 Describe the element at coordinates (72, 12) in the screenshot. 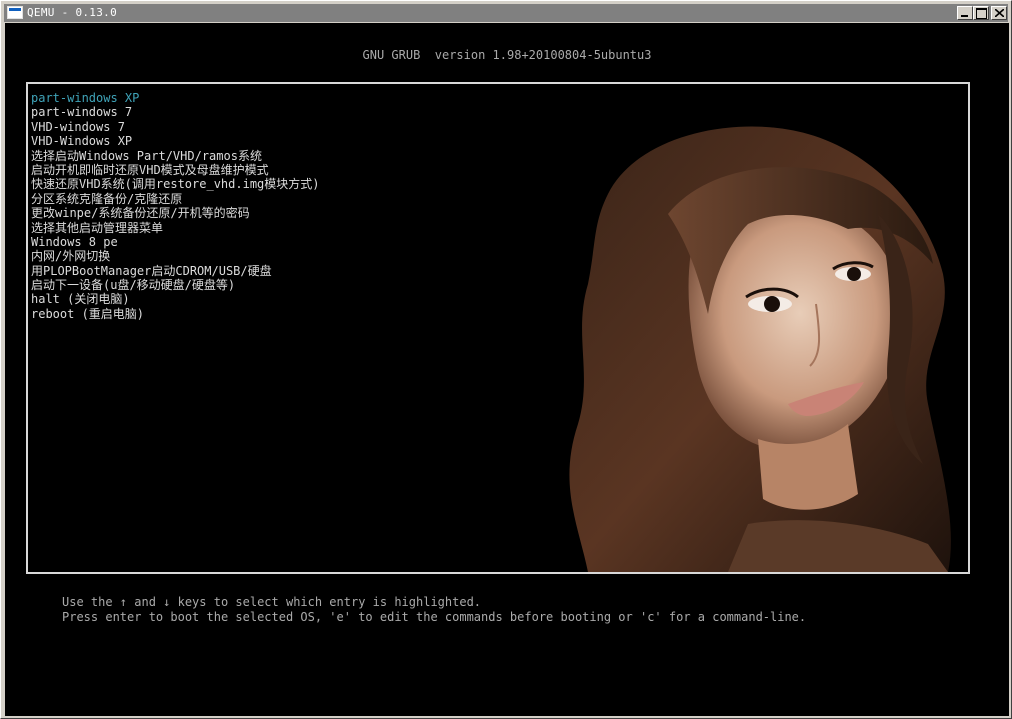

I see `window-title: QEMU - 0.13.0` at that location.